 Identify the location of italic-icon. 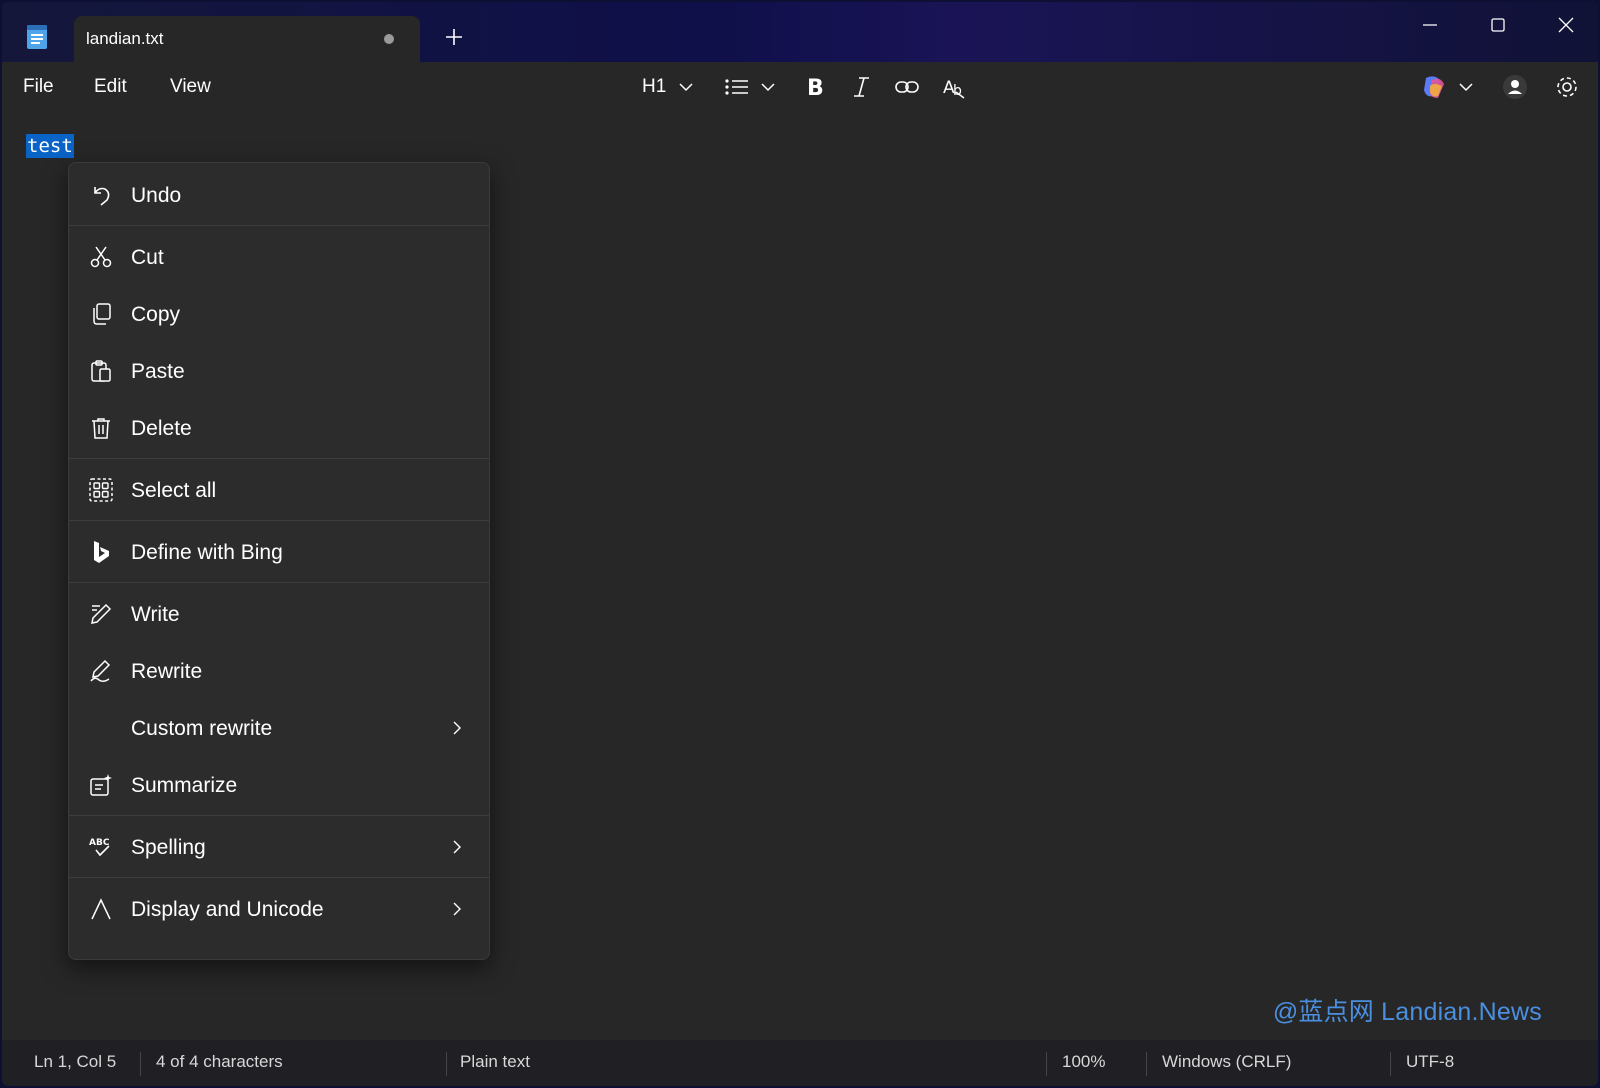
(861, 87).